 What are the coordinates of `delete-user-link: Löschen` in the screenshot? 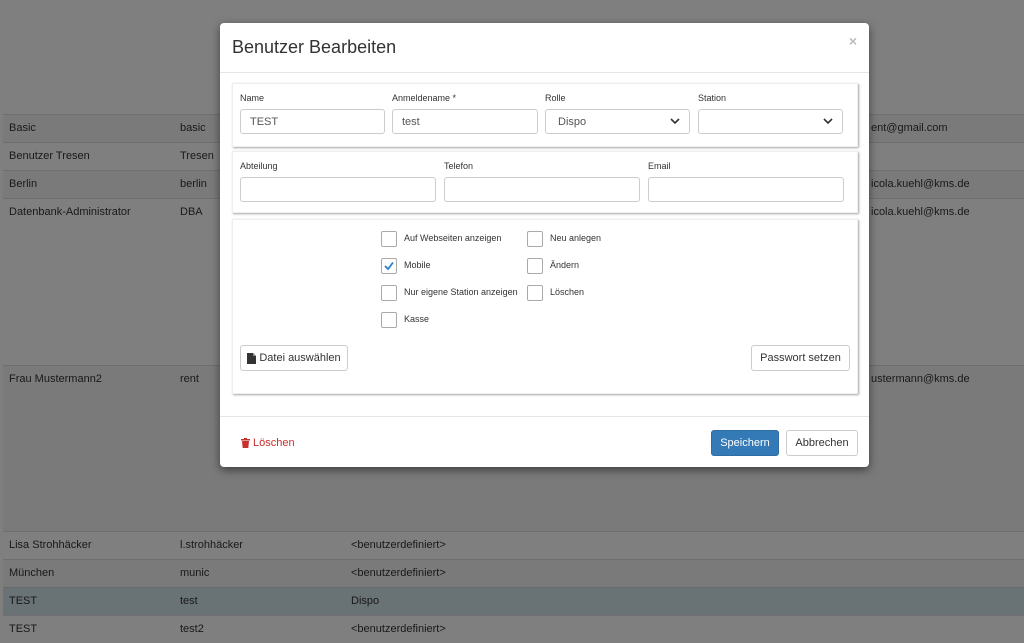 It's located at (268, 443).